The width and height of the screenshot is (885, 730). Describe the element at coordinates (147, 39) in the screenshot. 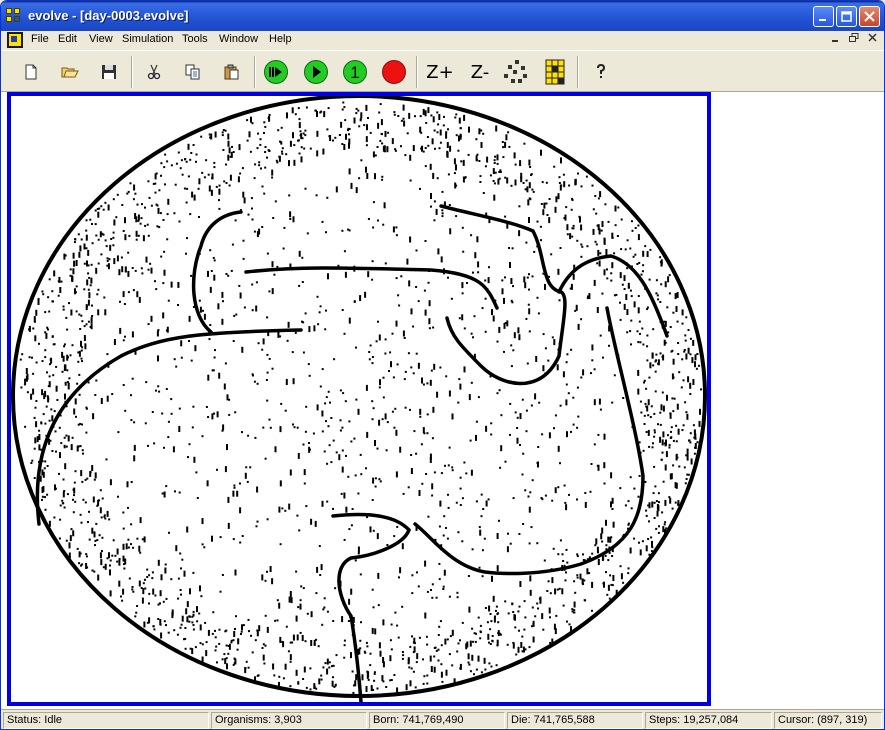

I see `menu-simulation: Simulation` at that location.